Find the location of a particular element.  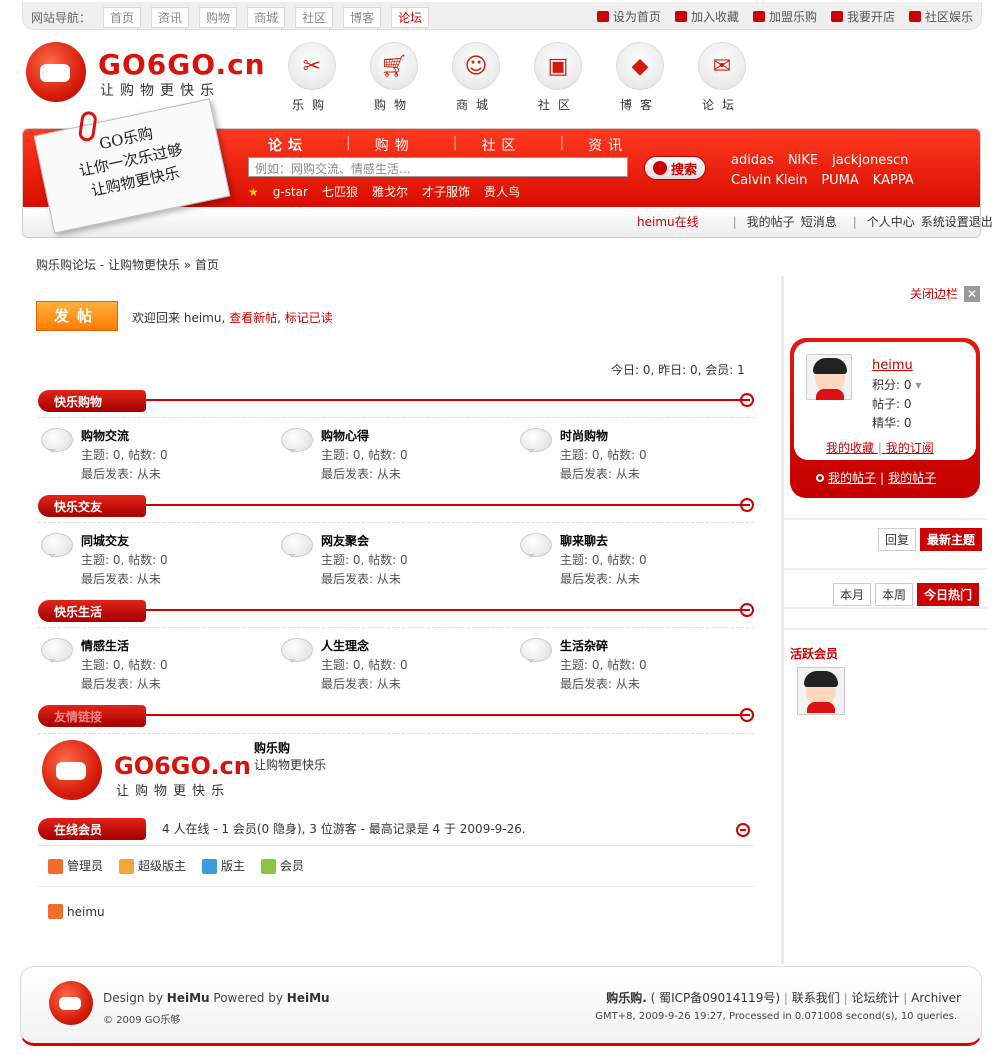

forum-item: 情感生活 主题: 0, 帖数: 0 最后发表: 从未 is located at coordinates (161, 668).